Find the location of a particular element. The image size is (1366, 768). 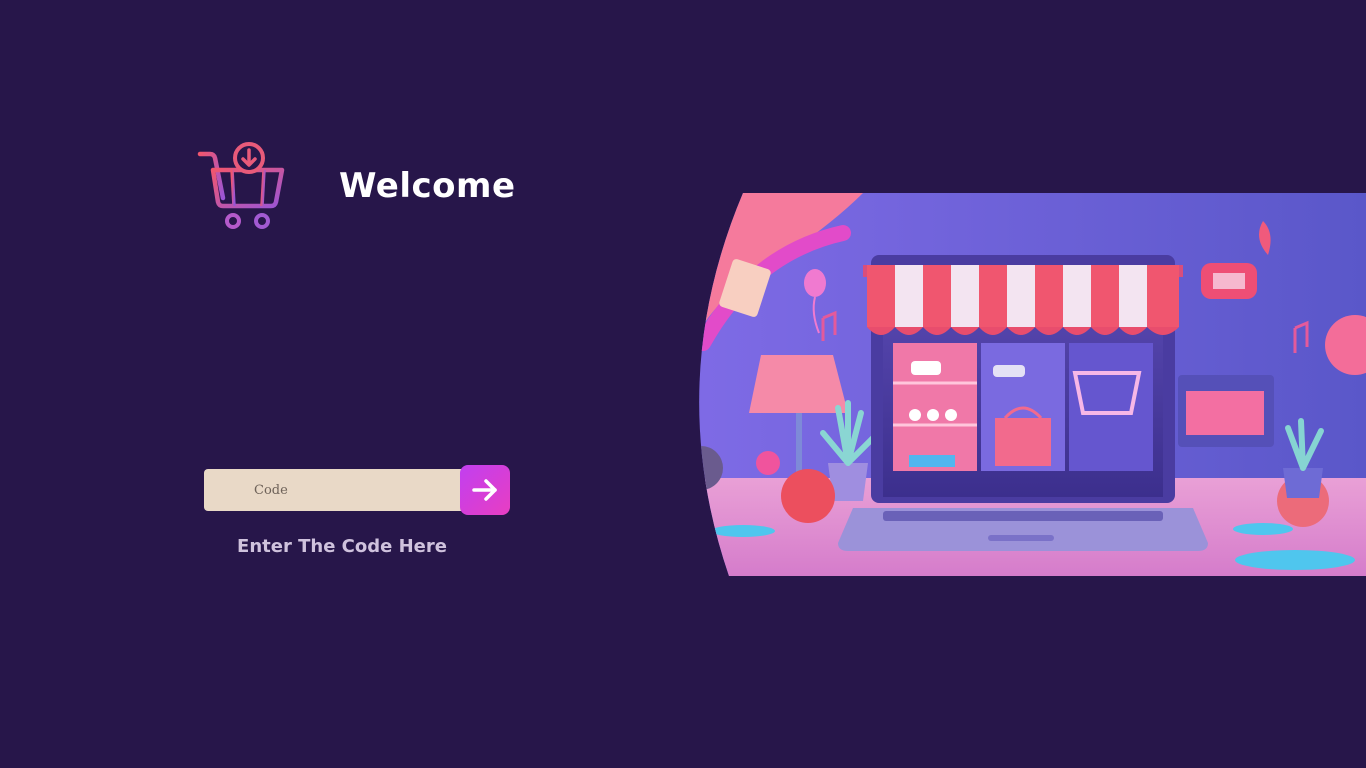

submit-button is located at coordinates (485, 490).